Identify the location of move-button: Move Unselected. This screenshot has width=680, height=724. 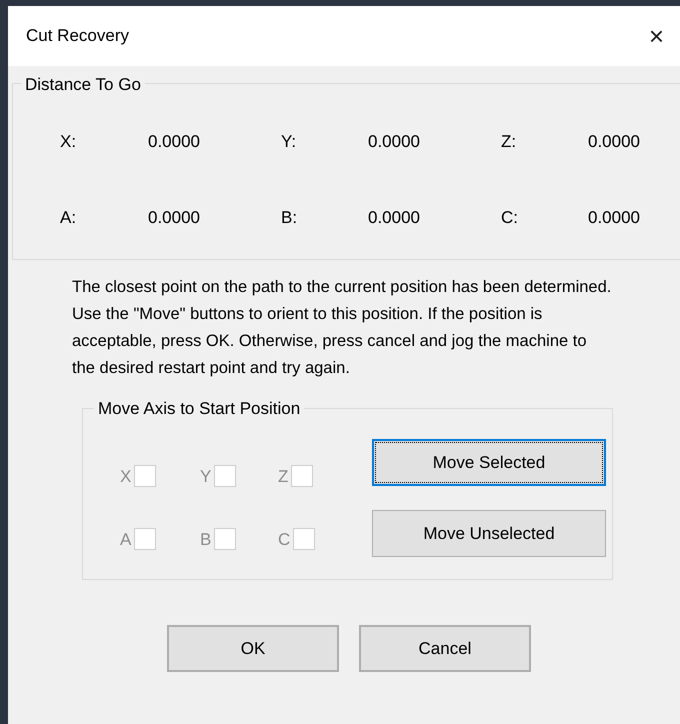
(489, 533).